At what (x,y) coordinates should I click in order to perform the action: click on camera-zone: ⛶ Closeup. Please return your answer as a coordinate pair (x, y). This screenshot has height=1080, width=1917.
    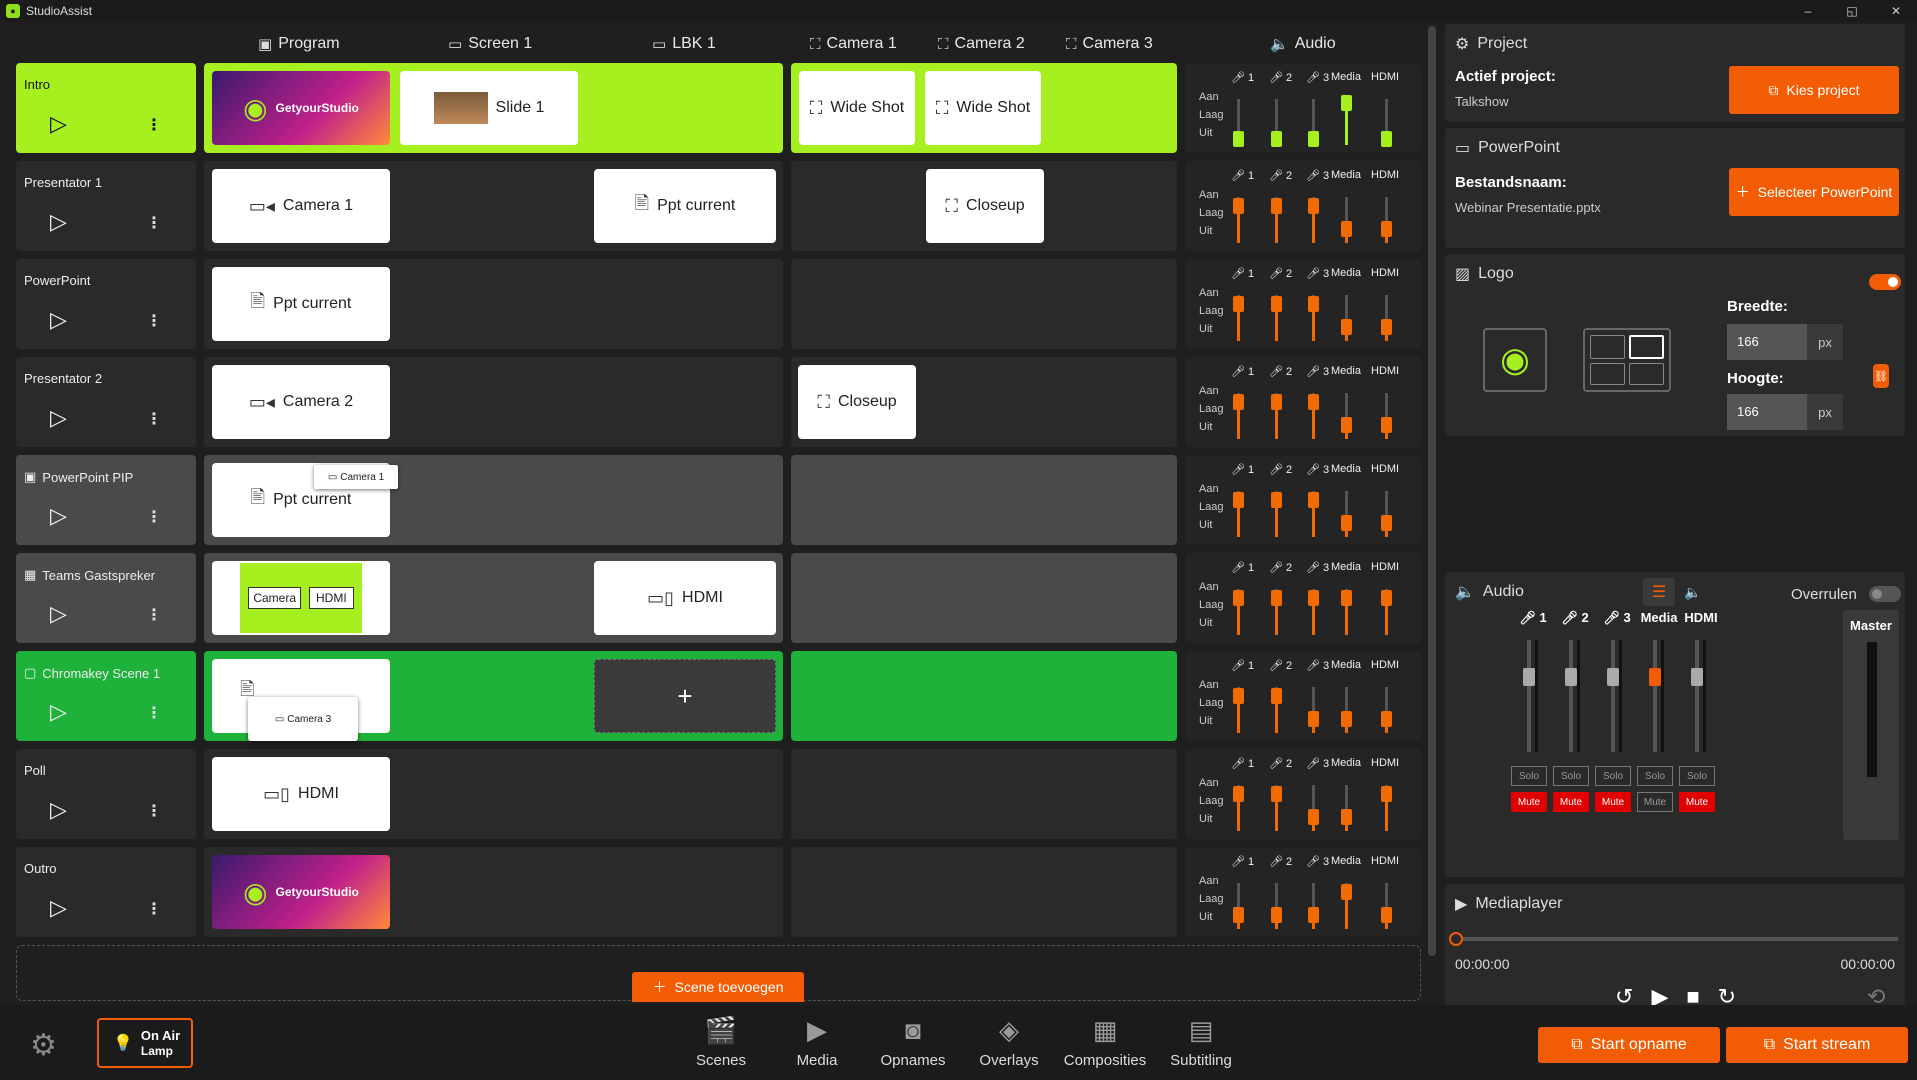
    Looking at the image, I should click on (984, 206).